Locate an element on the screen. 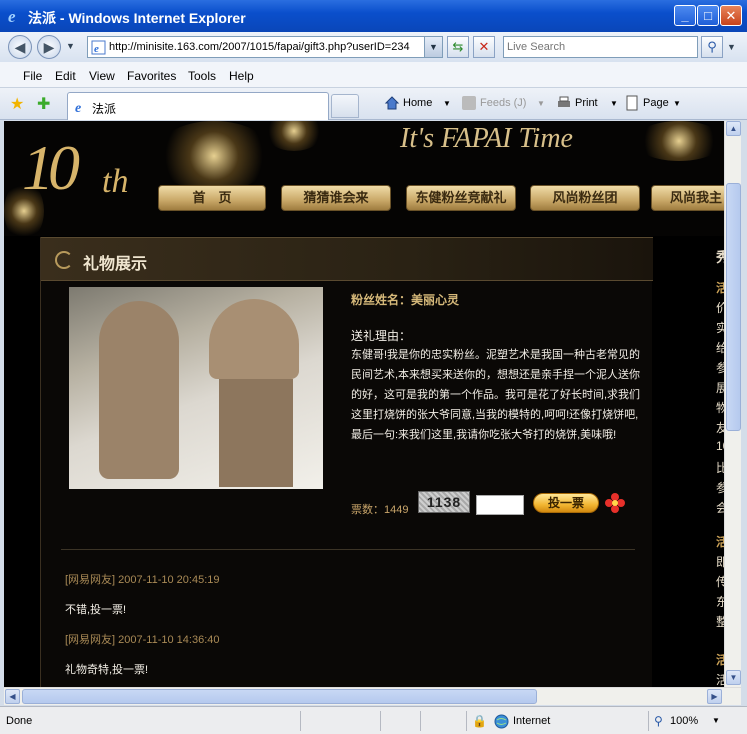 This screenshot has height=734, width=747. minimize-button: _ is located at coordinates (685, 15).